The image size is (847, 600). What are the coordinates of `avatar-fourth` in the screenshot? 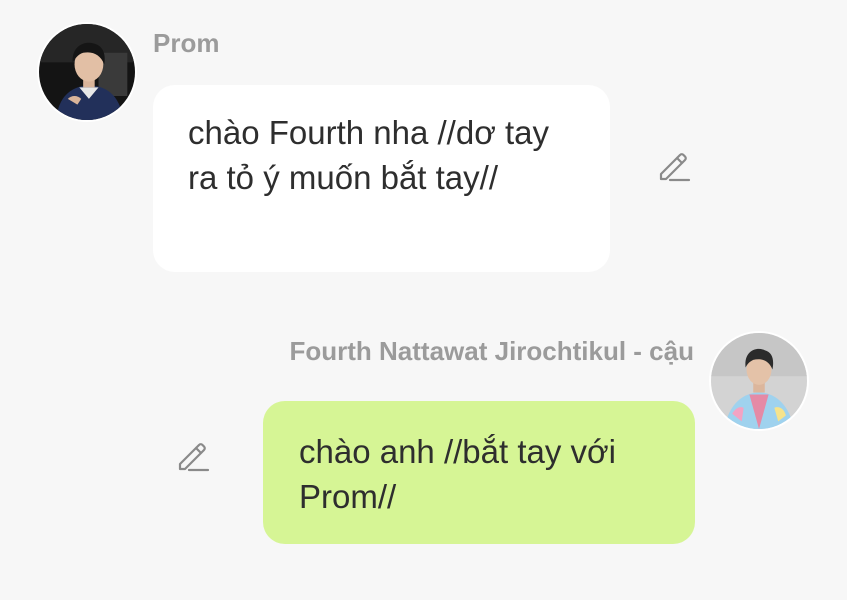 It's located at (759, 381).